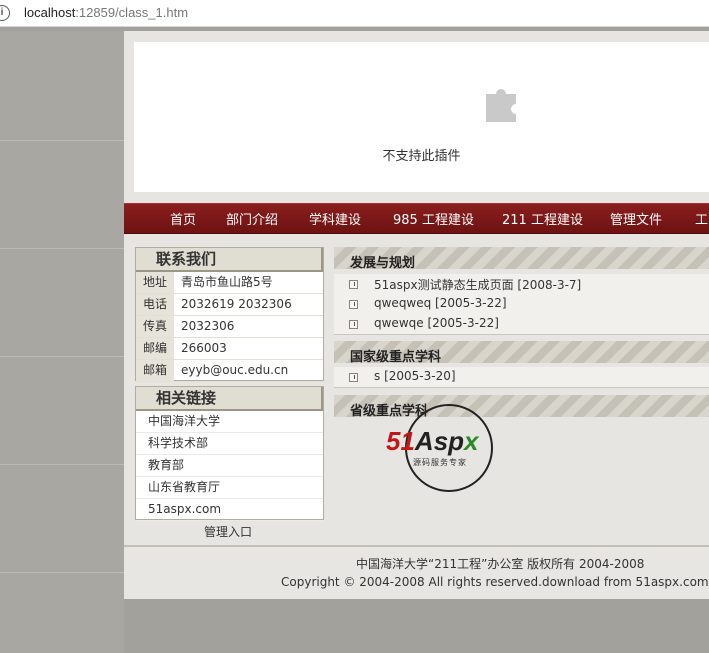  Describe the element at coordinates (477, 284) in the screenshot. I see `article-link: 51aspx测试静态生成页面 [2008-3-7]` at that location.